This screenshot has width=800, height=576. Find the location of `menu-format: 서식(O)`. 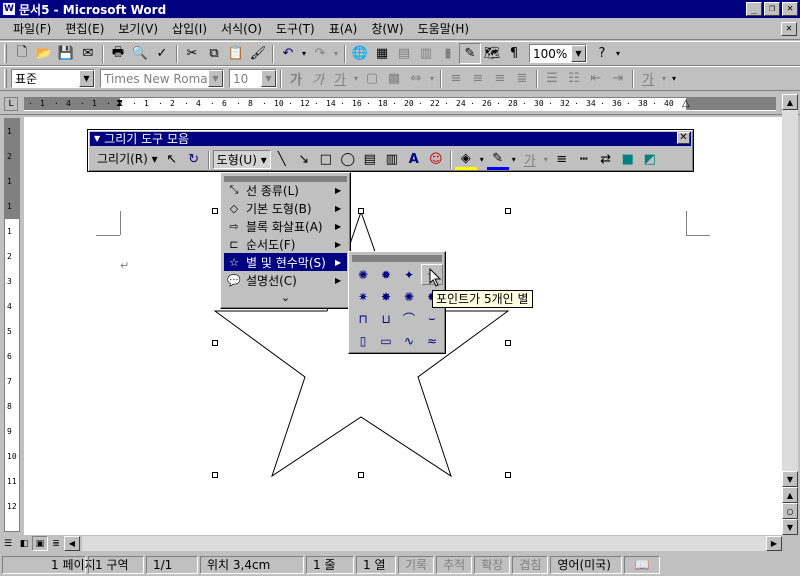

menu-format: 서식(O) is located at coordinates (241, 29).